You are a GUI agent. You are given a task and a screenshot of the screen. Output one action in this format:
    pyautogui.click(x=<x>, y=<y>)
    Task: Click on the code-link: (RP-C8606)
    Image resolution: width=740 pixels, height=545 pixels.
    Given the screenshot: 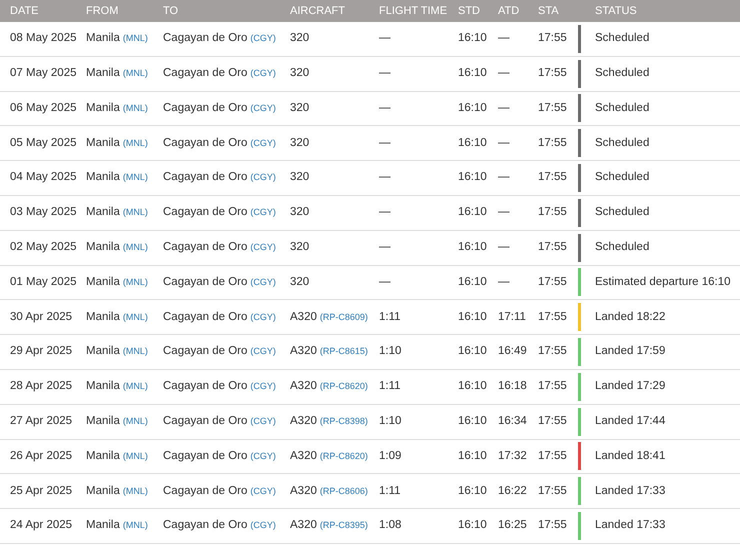 What is the action you would take?
    pyautogui.click(x=344, y=491)
    